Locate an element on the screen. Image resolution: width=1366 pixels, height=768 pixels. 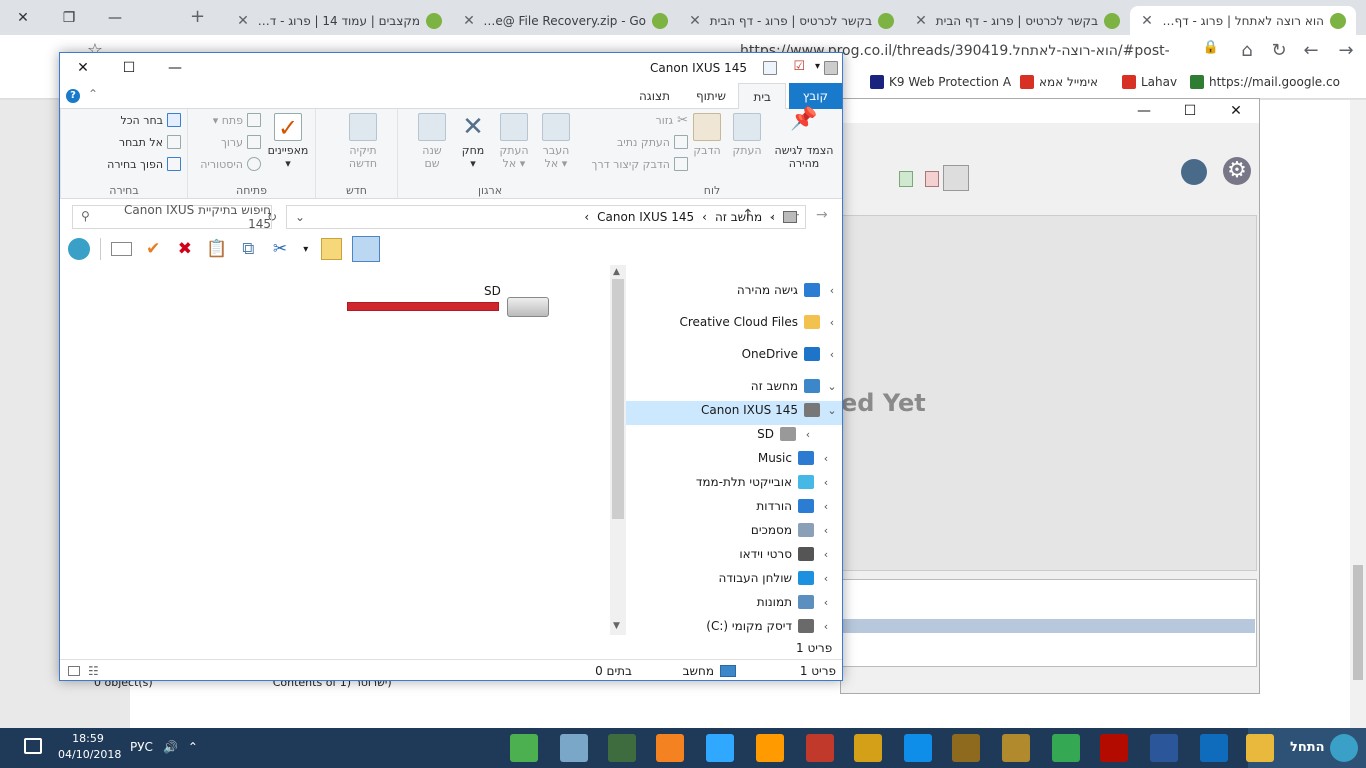
pin-quick-access-button: 📌 הצמד לגישה מהירה is located at coordinates (804, 140).